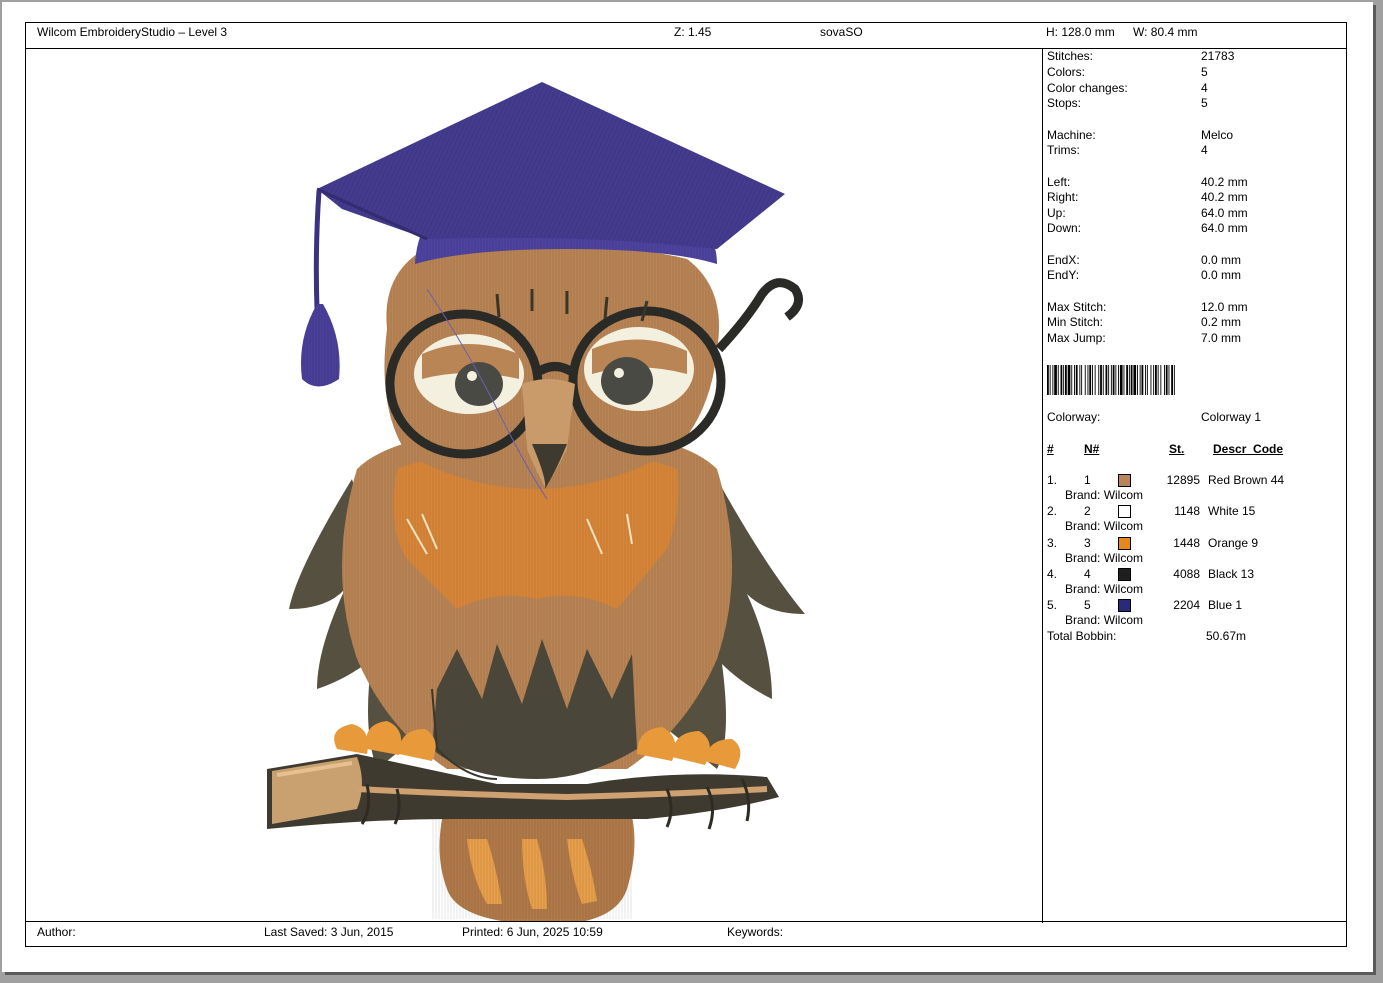 The image size is (1383, 983). I want to click on stat-label: Left:, so click(1059, 182).